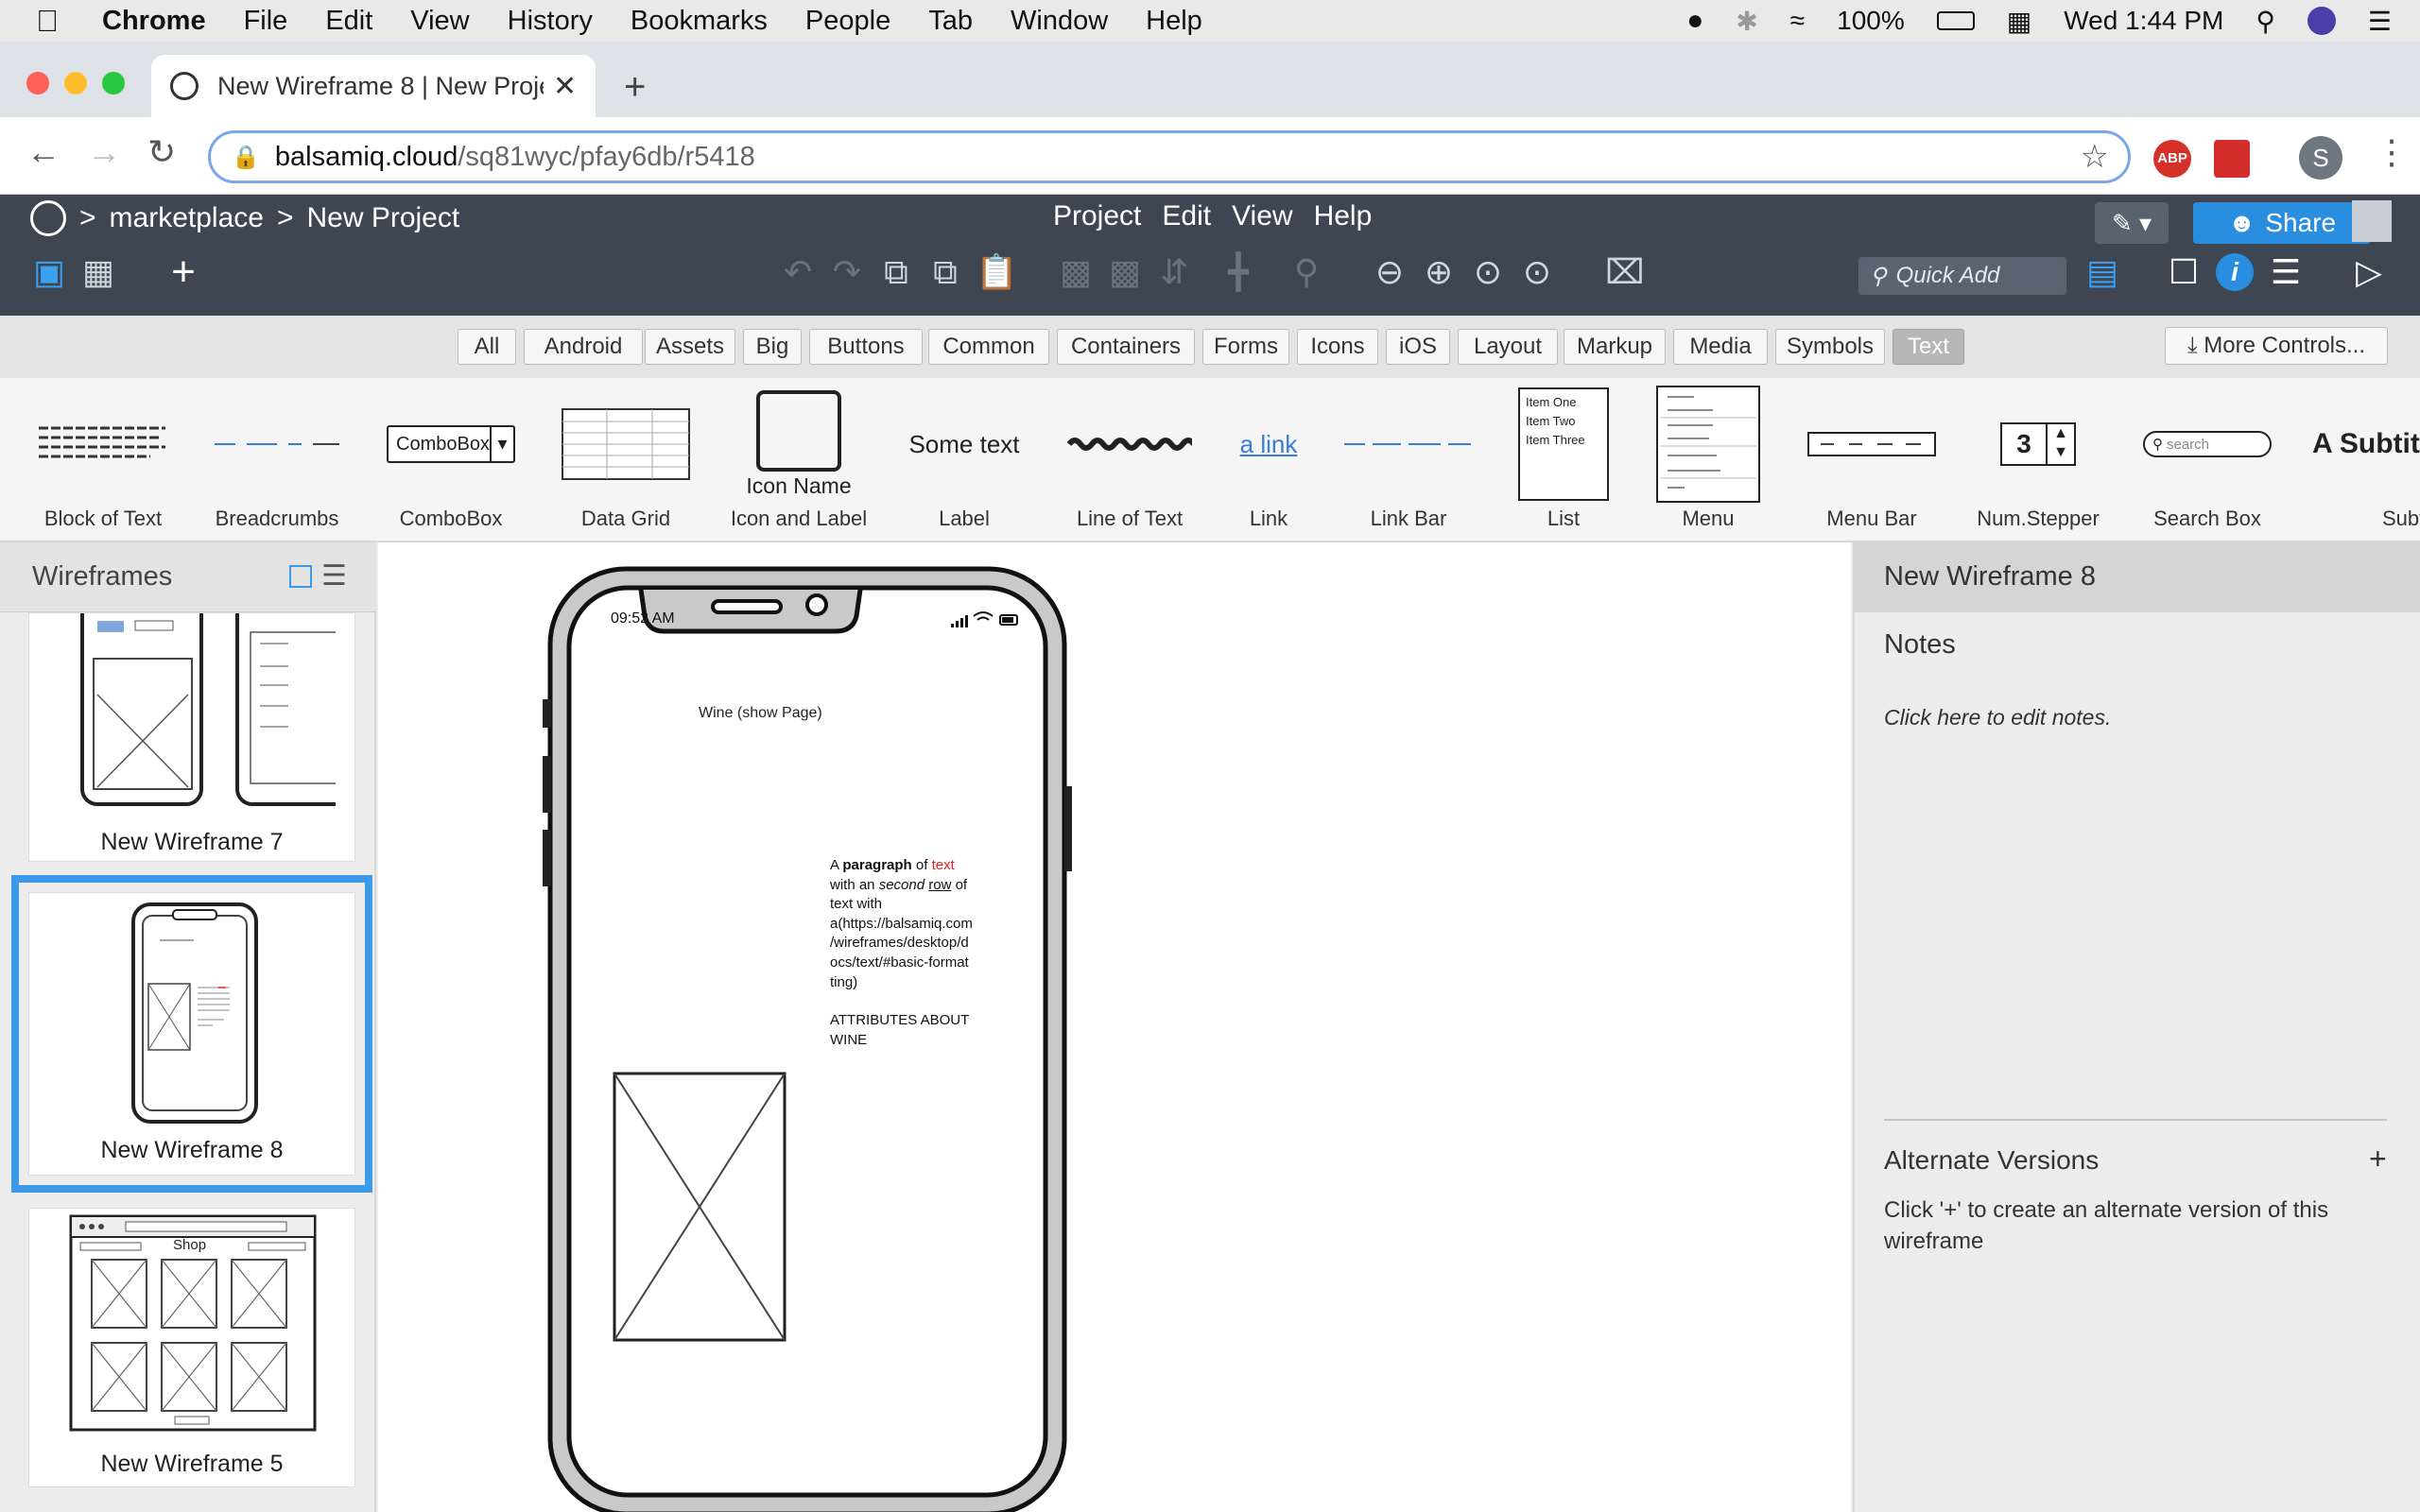 Image resolution: width=2420 pixels, height=1512 pixels. I want to click on category-media: Media, so click(1720, 347).